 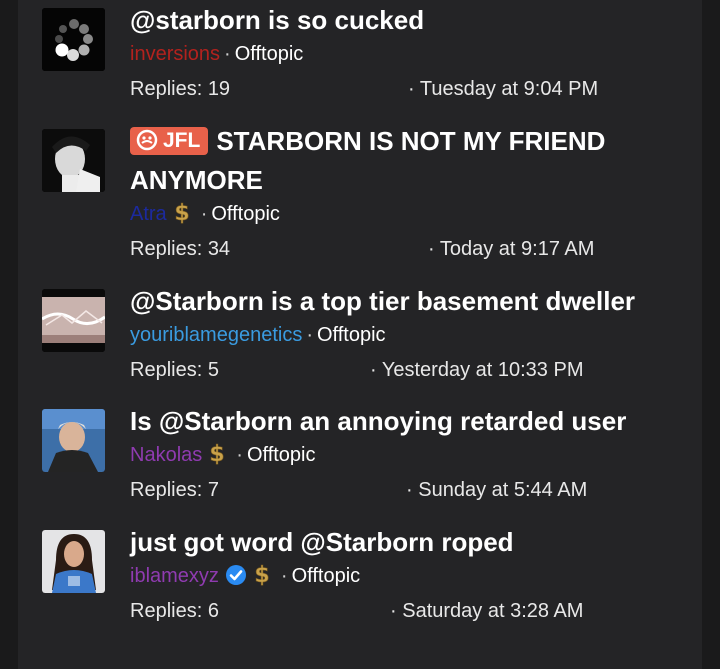 What do you see at coordinates (216, 335) in the screenshot?
I see `thread-author: youriblamegenetics` at bounding box center [216, 335].